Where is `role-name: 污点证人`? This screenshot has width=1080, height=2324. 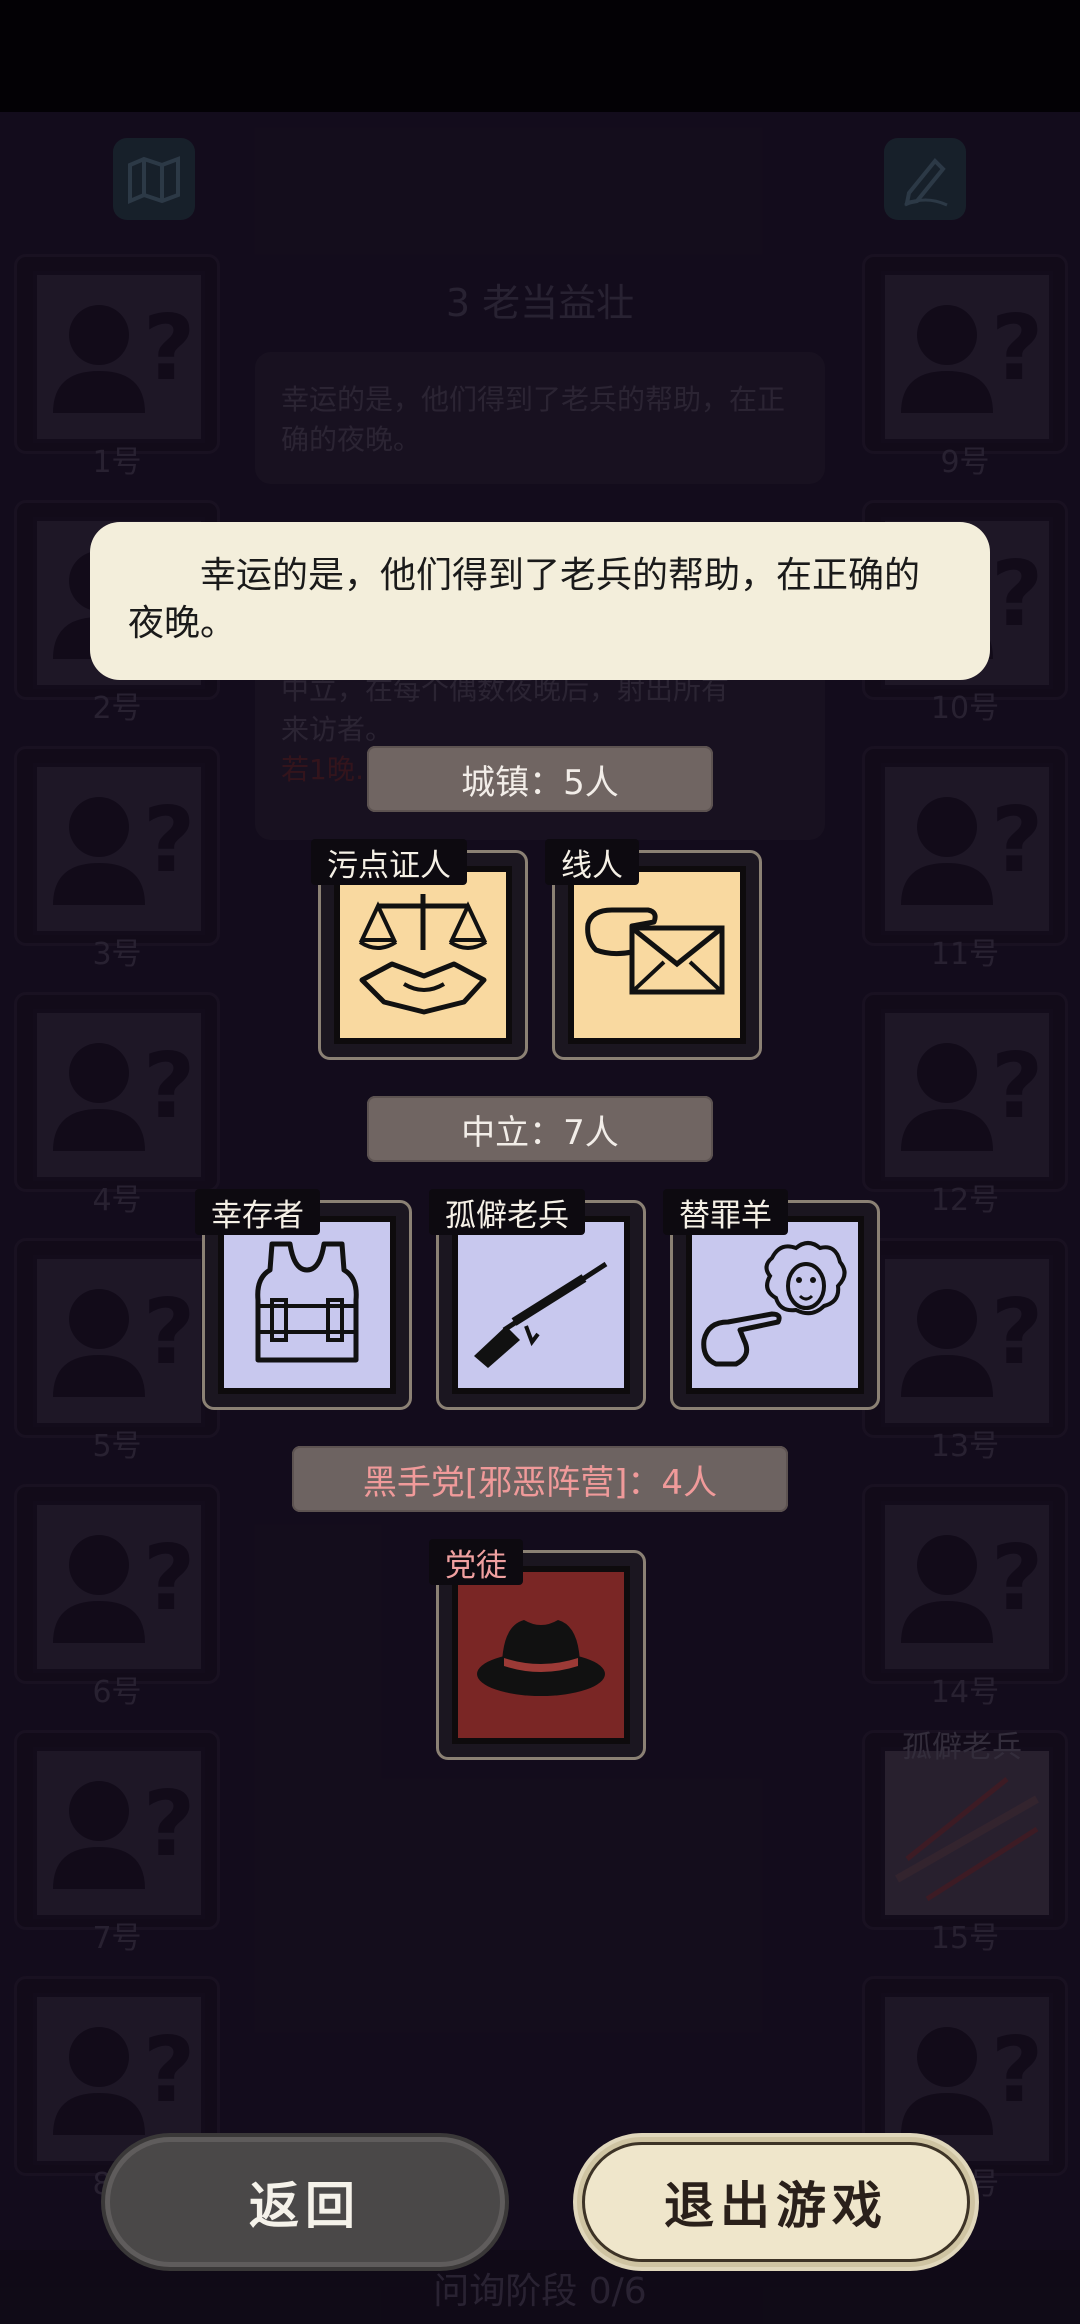
role-name: 污点证人 is located at coordinates (389, 862).